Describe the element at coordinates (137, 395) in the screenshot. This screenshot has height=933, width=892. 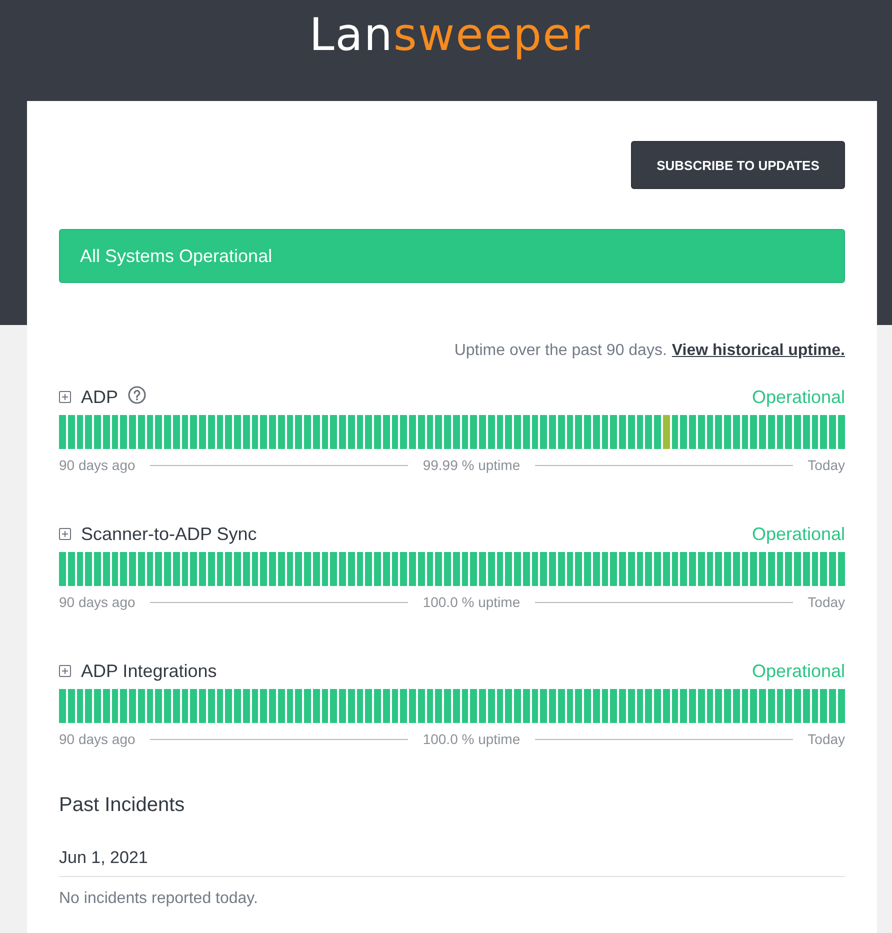
I see `question-circle-icon` at that location.